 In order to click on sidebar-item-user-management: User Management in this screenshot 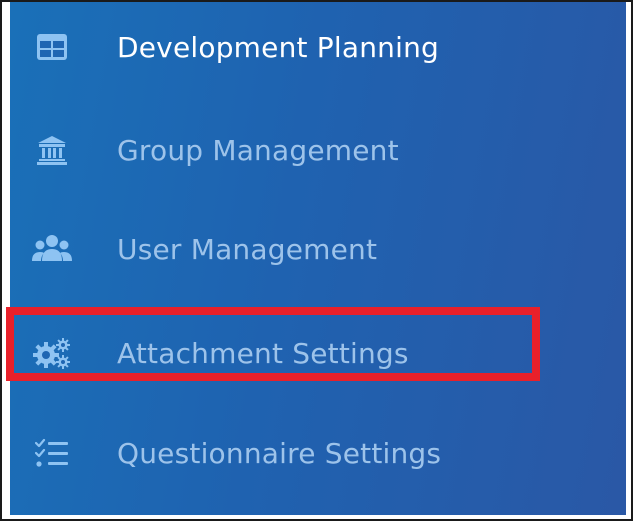, I will do `click(318, 249)`.